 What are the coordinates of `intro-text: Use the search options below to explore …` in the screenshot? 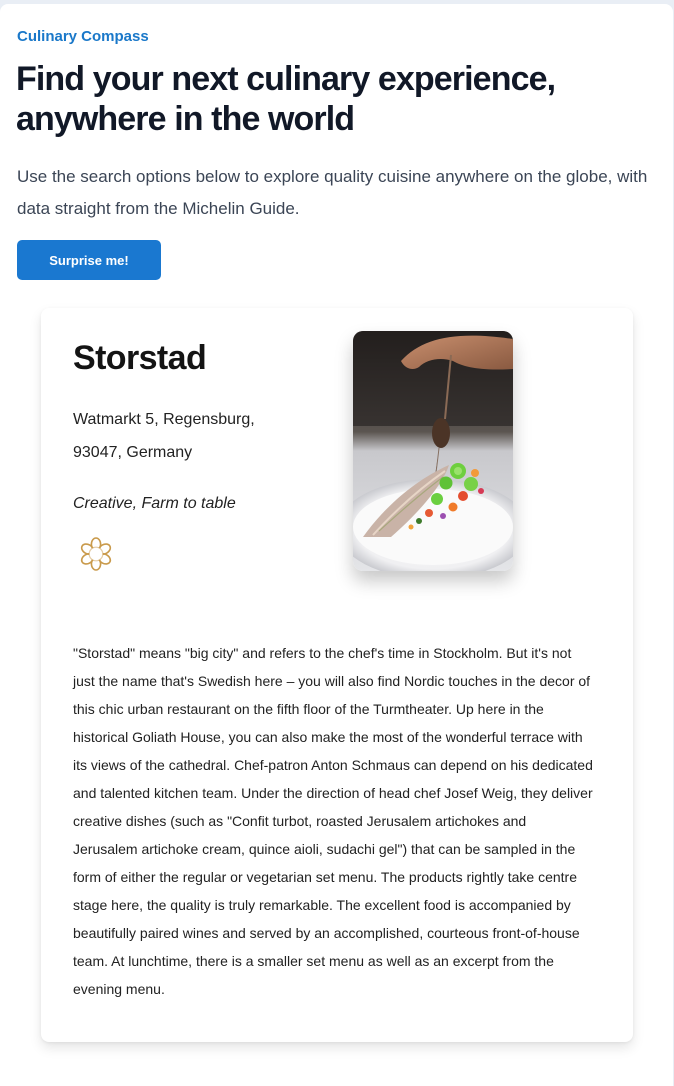 It's located at (332, 192).